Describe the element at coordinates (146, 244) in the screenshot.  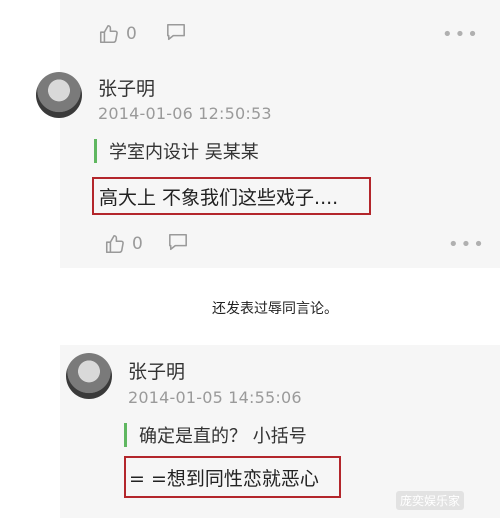
I see `action-row-1: 0` at that location.